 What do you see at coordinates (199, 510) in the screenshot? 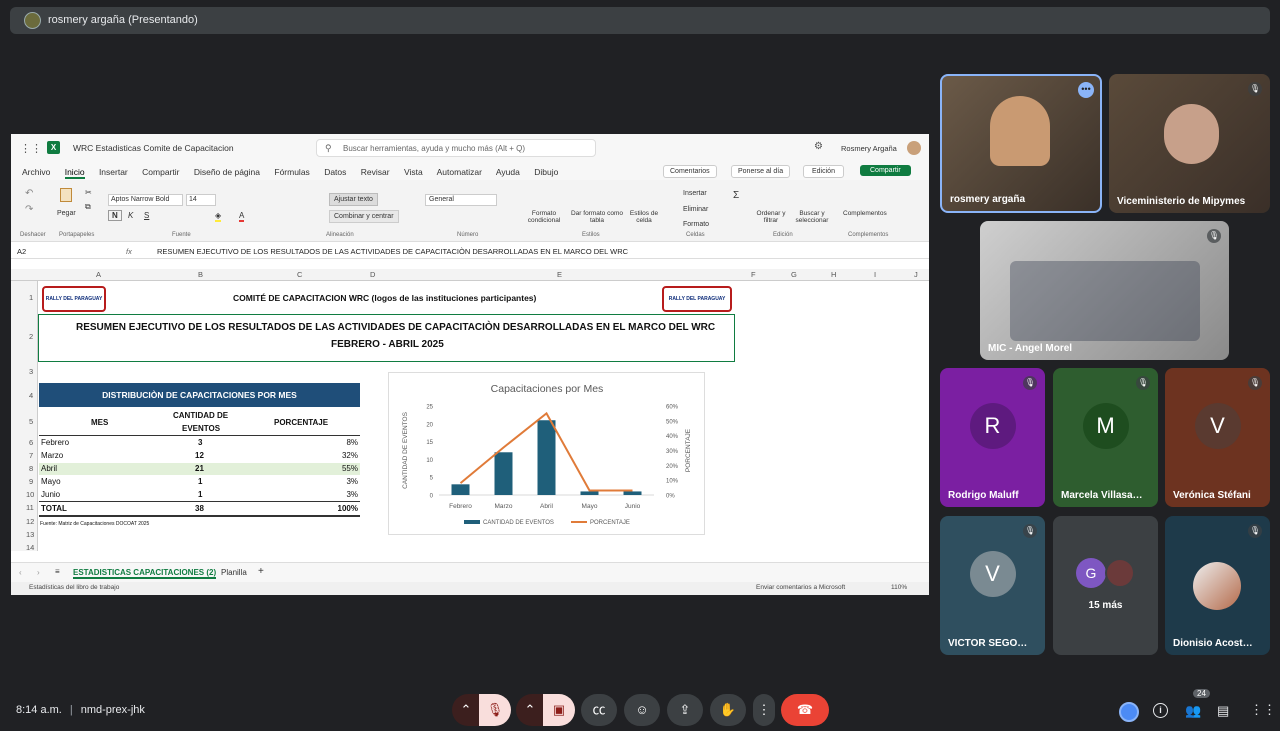
I see `table-total-row: TOTAL 38 100%` at bounding box center [199, 510].